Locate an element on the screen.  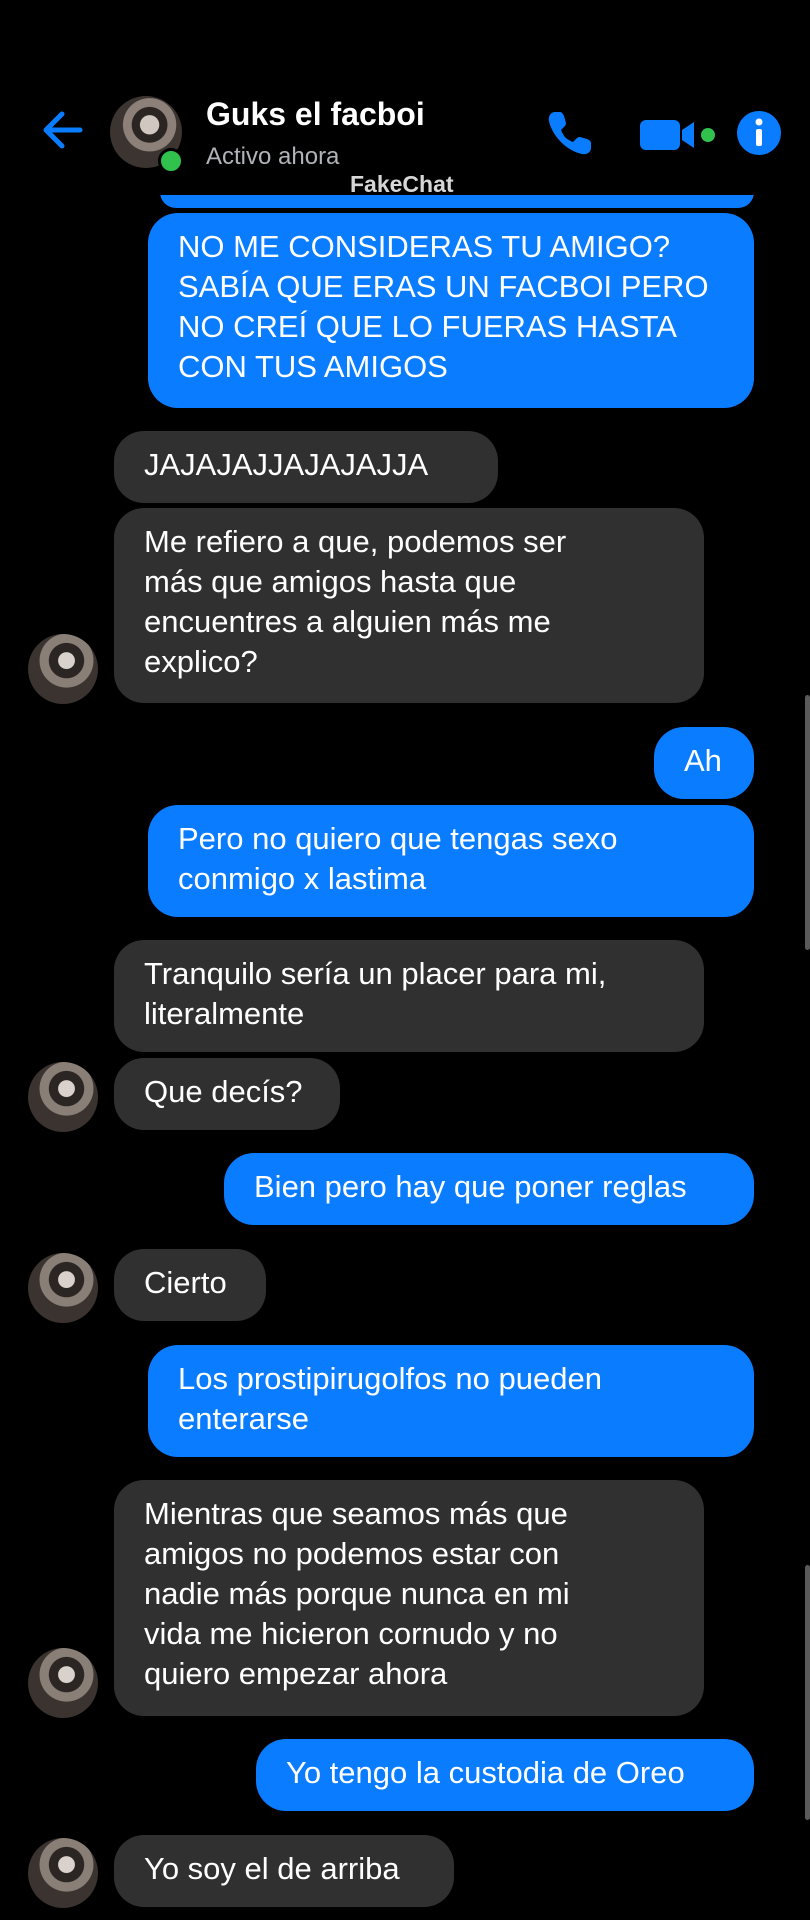
message-bubble-received: JAJAJAJJAJAJAJJA is located at coordinates (306, 467).